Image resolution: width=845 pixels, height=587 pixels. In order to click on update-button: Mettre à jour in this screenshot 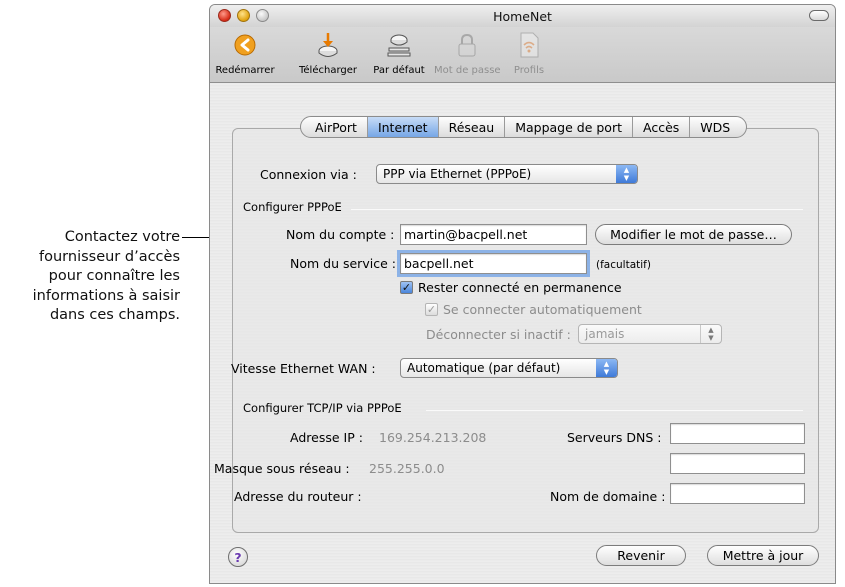, I will do `click(763, 555)`.